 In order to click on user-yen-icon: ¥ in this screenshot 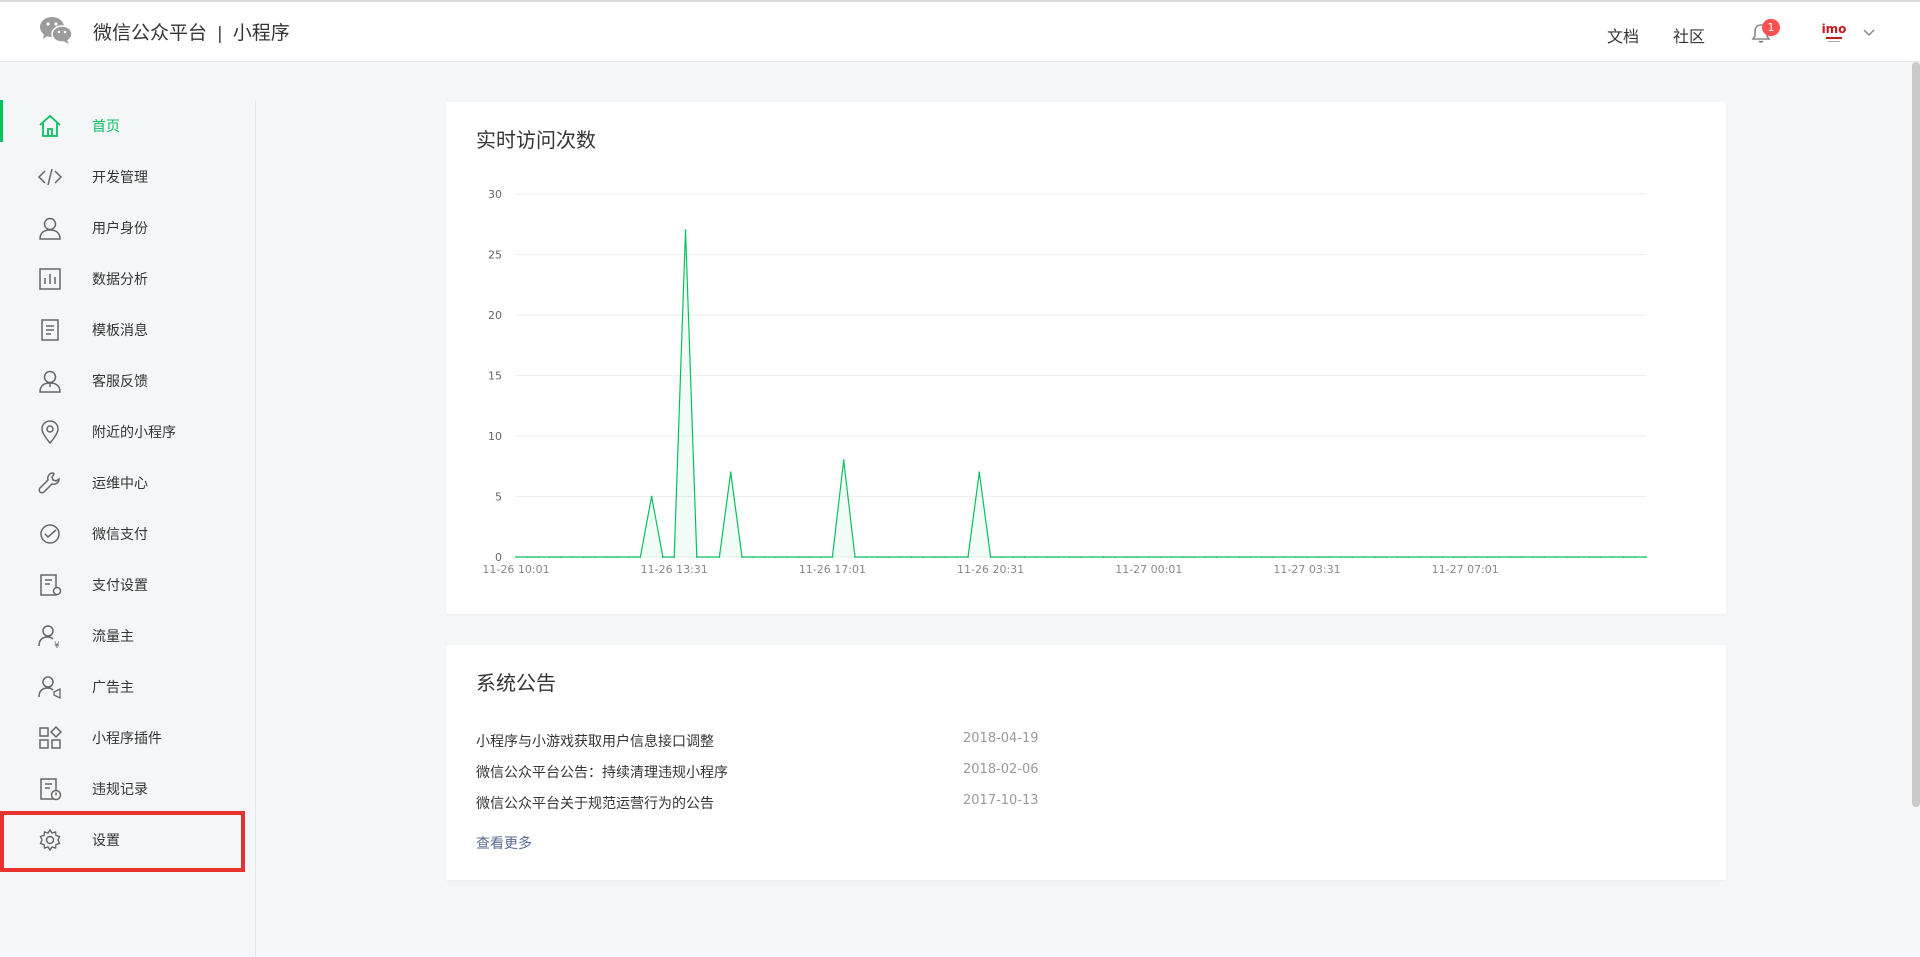, I will do `click(49, 636)`.